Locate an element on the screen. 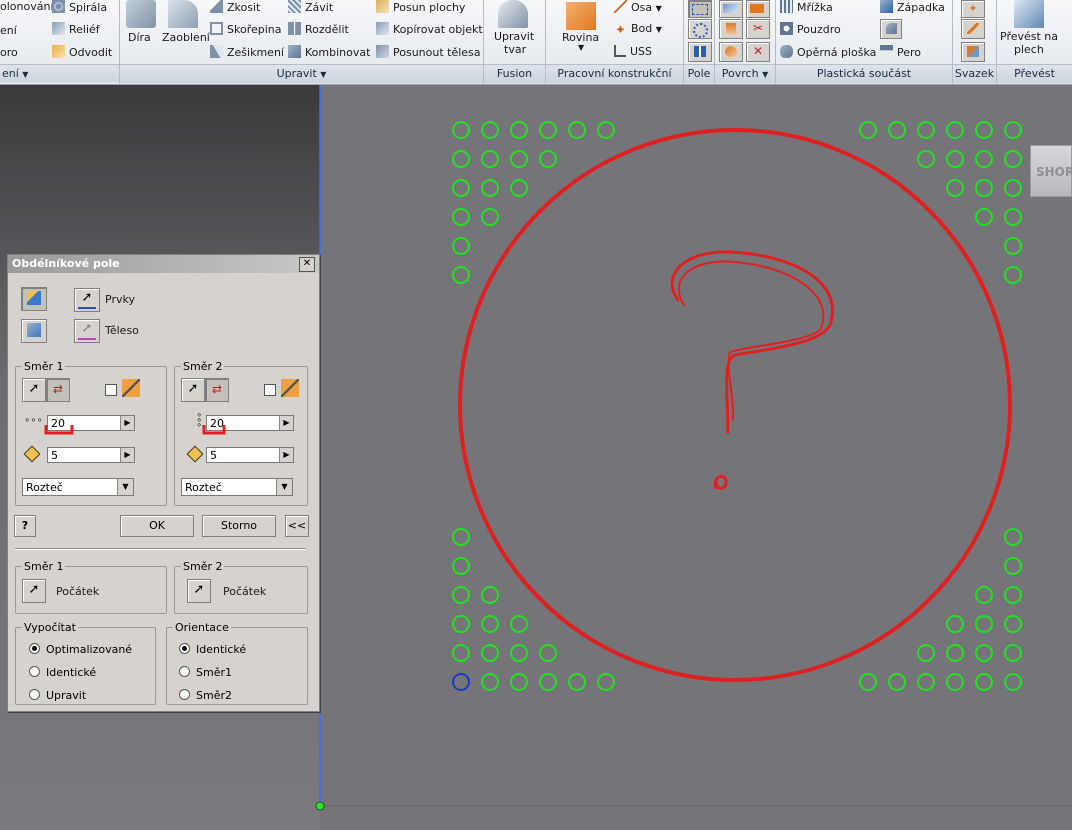 The width and height of the screenshot is (1072, 830). start1-value: Počátek is located at coordinates (78, 591).